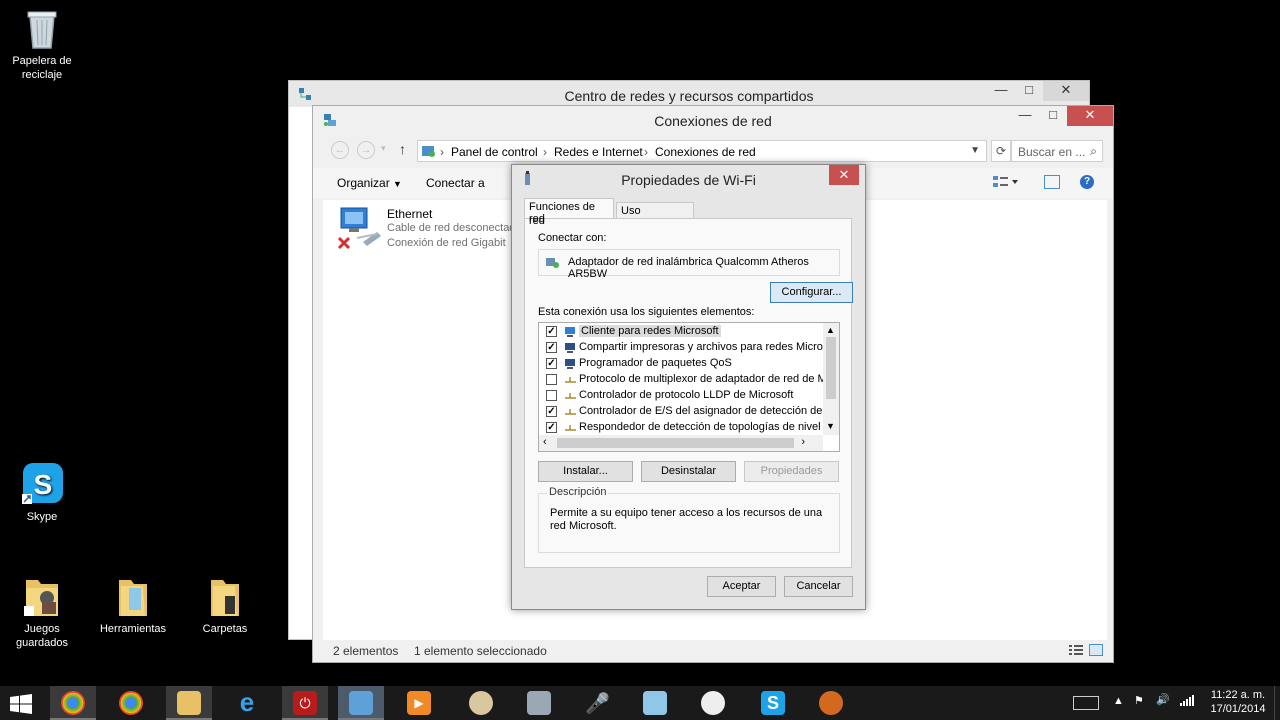 The width and height of the screenshot is (1280, 720). What do you see at coordinates (545, 442) in the screenshot?
I see `scroll-left-icon: ‹` at bounding box center [545, 442].